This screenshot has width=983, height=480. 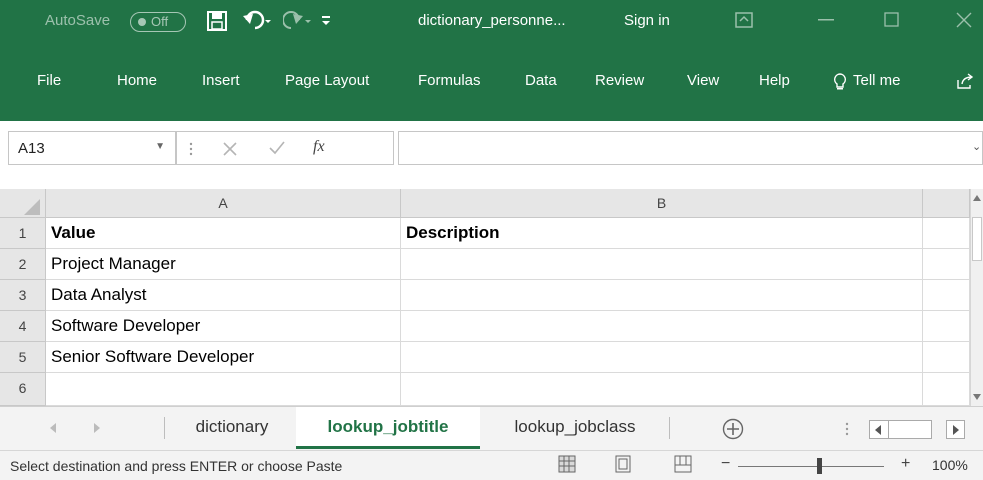 What do you see at coordinates (703, 80) in the screenshot?
I see `tab-view: View` at bounding box center [703, 80].